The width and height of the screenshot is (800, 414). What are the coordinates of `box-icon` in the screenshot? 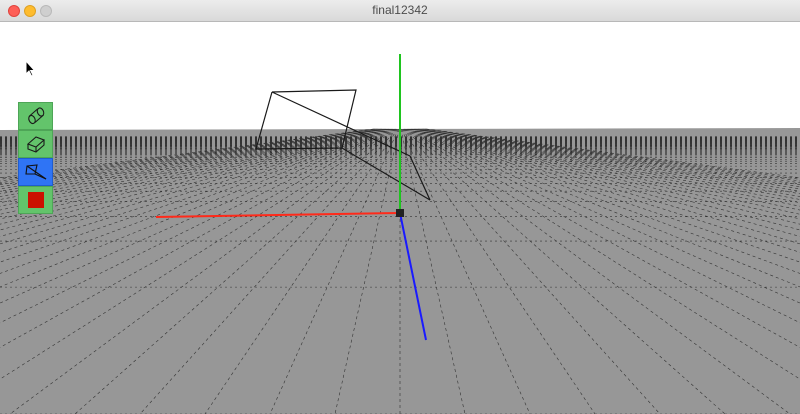 It's located at (35, 144).